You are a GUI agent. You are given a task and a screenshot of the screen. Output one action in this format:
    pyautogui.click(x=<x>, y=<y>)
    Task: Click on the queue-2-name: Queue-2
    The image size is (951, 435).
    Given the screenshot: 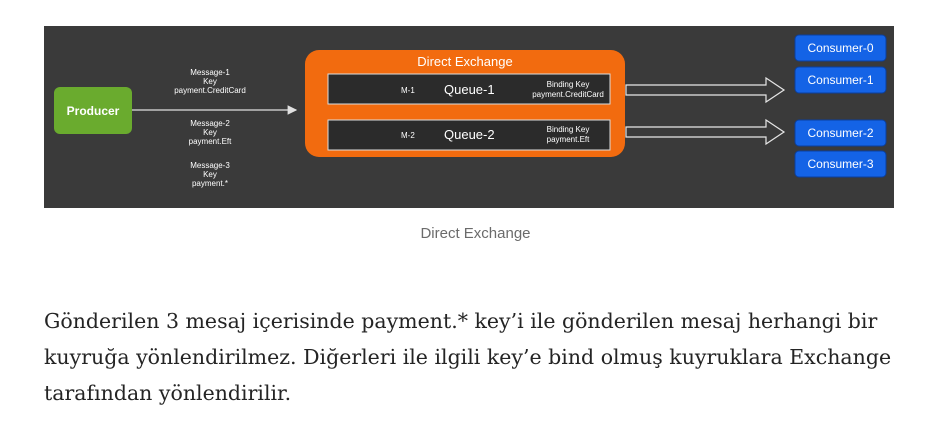 What is the action you would take?
    pyautogui.click(x=469, y=134)
    